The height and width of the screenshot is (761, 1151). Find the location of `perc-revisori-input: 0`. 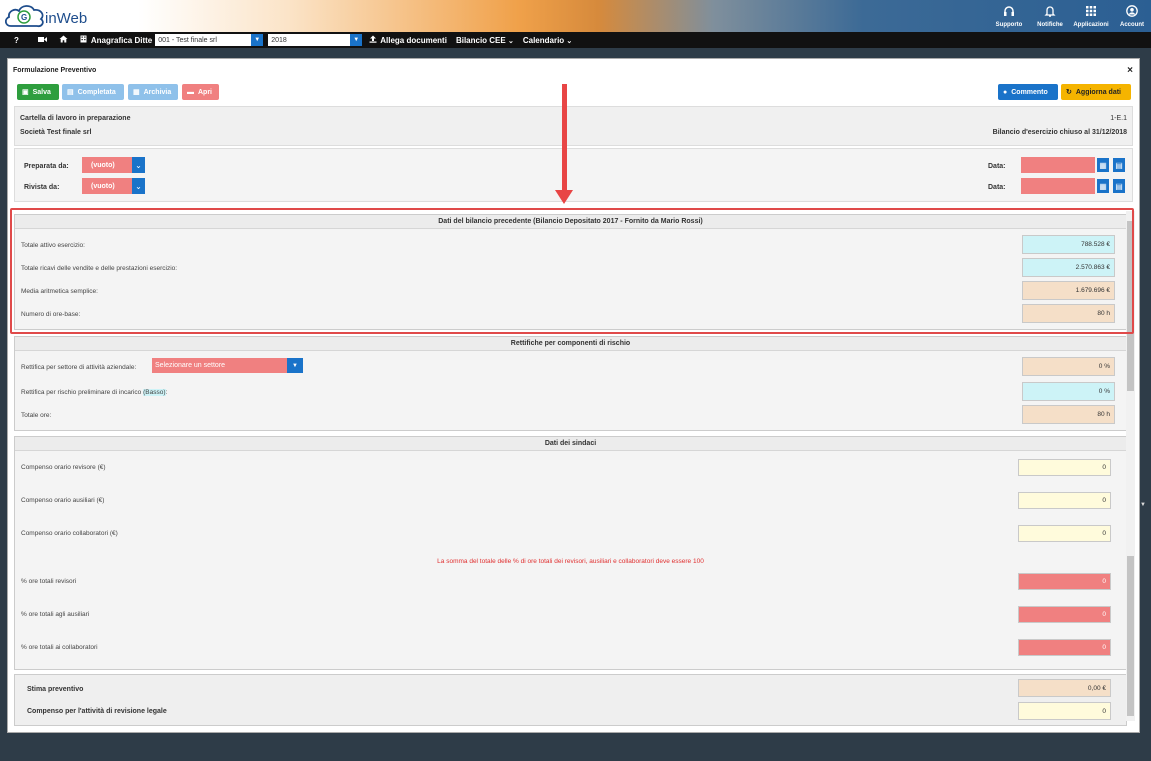

perc-revisori-input: 0 is located at coordinates (1064, 581).